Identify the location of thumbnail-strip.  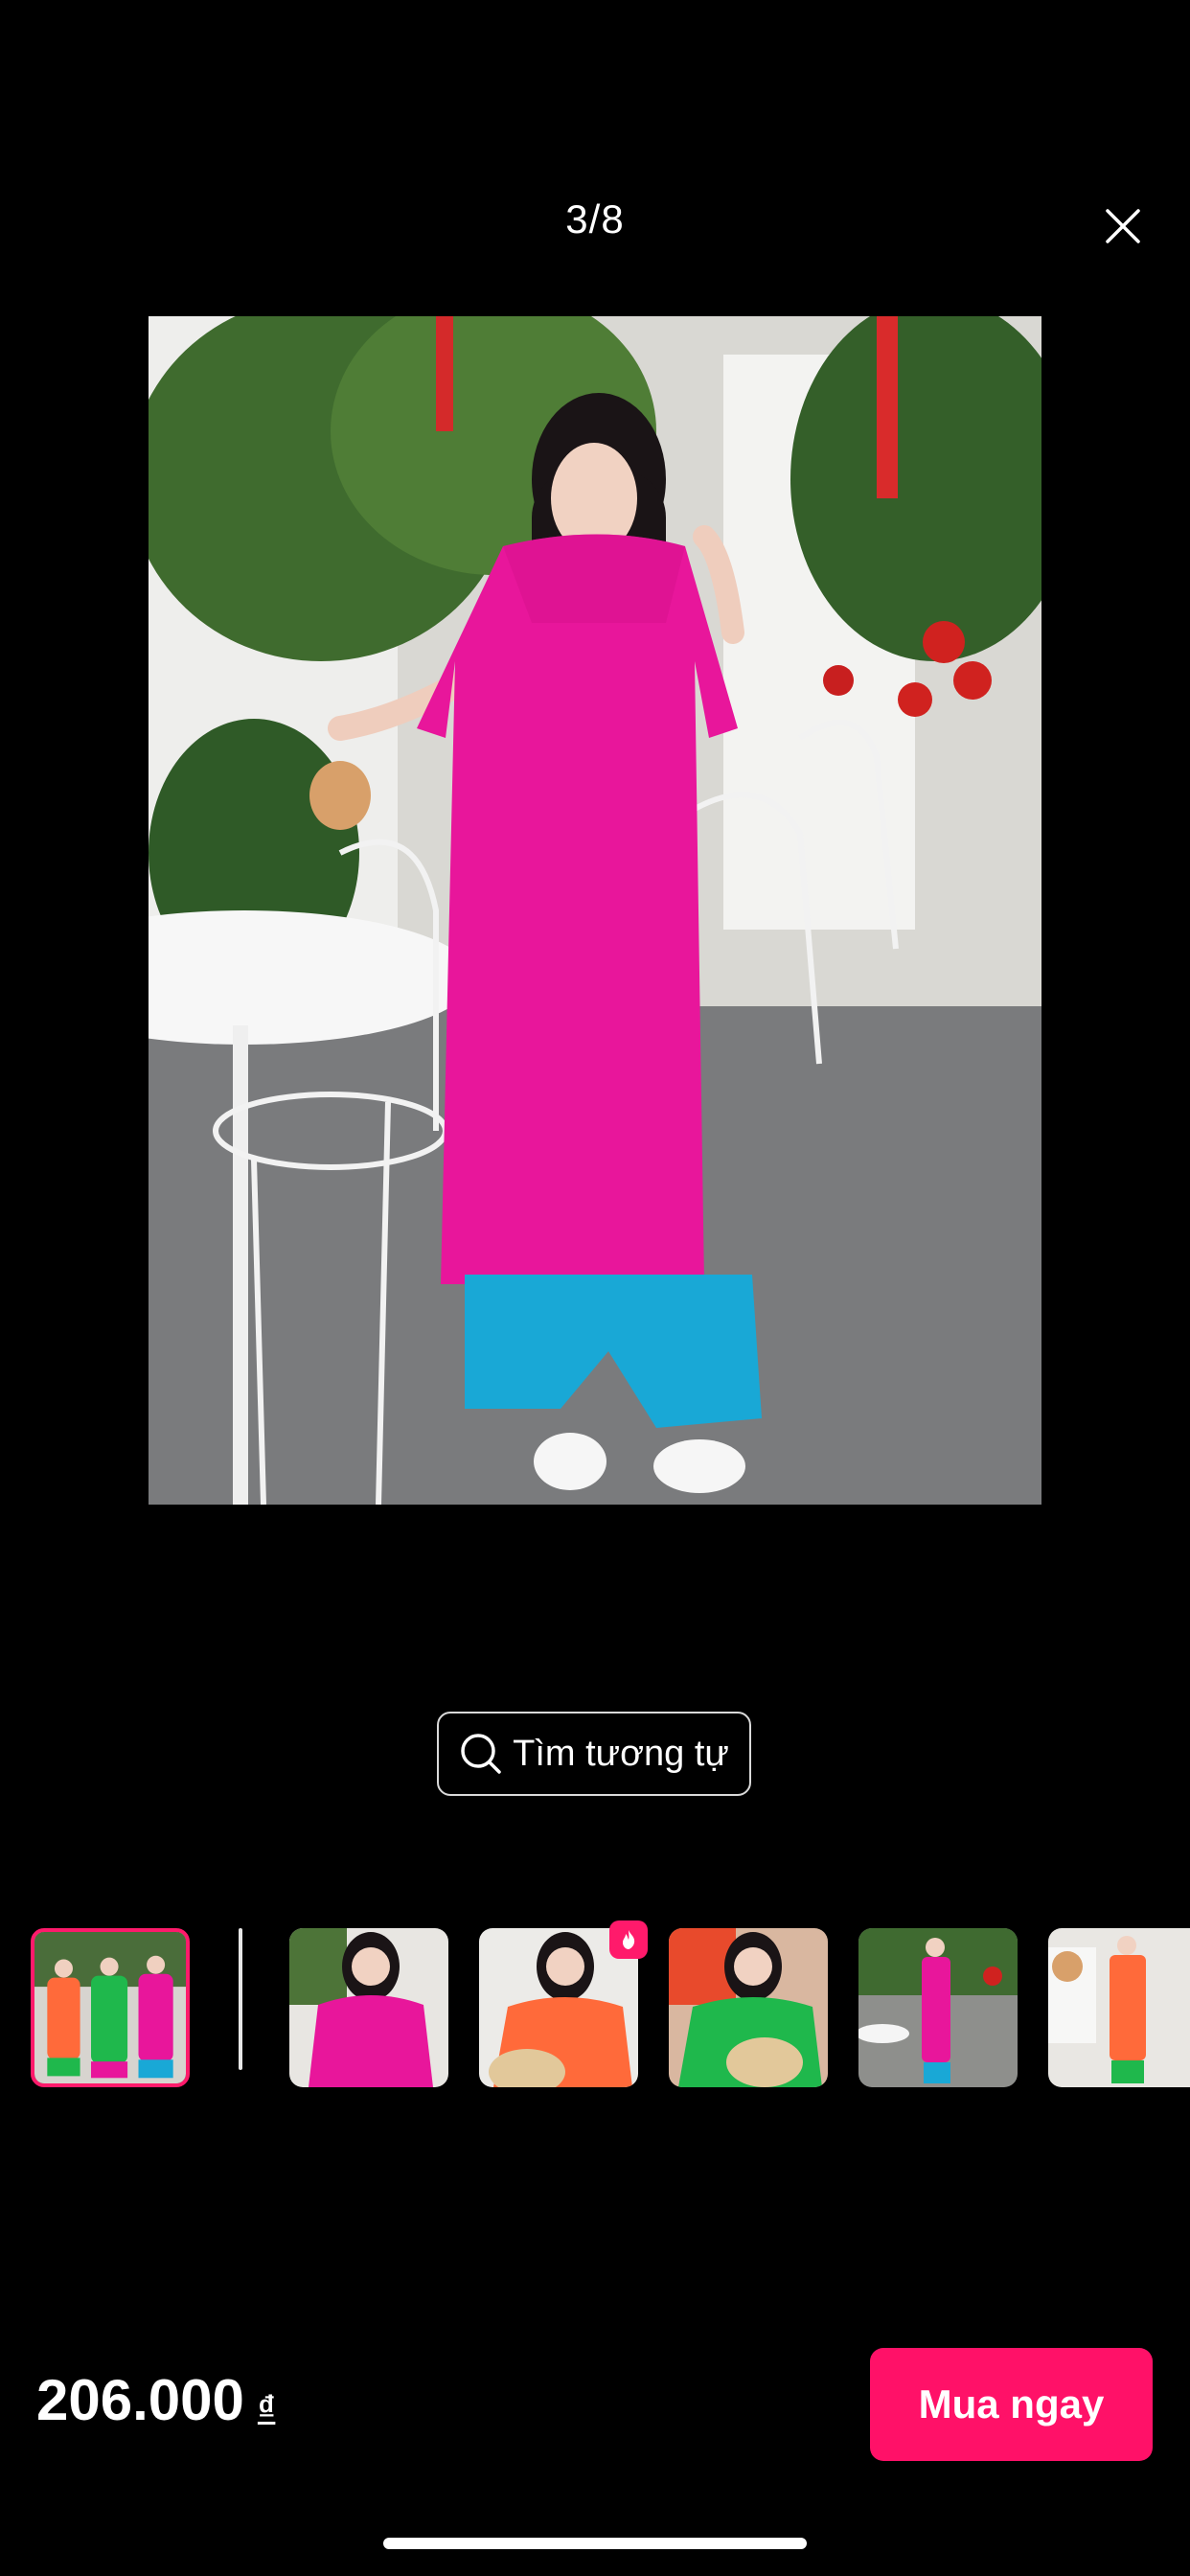
(595, 2008).